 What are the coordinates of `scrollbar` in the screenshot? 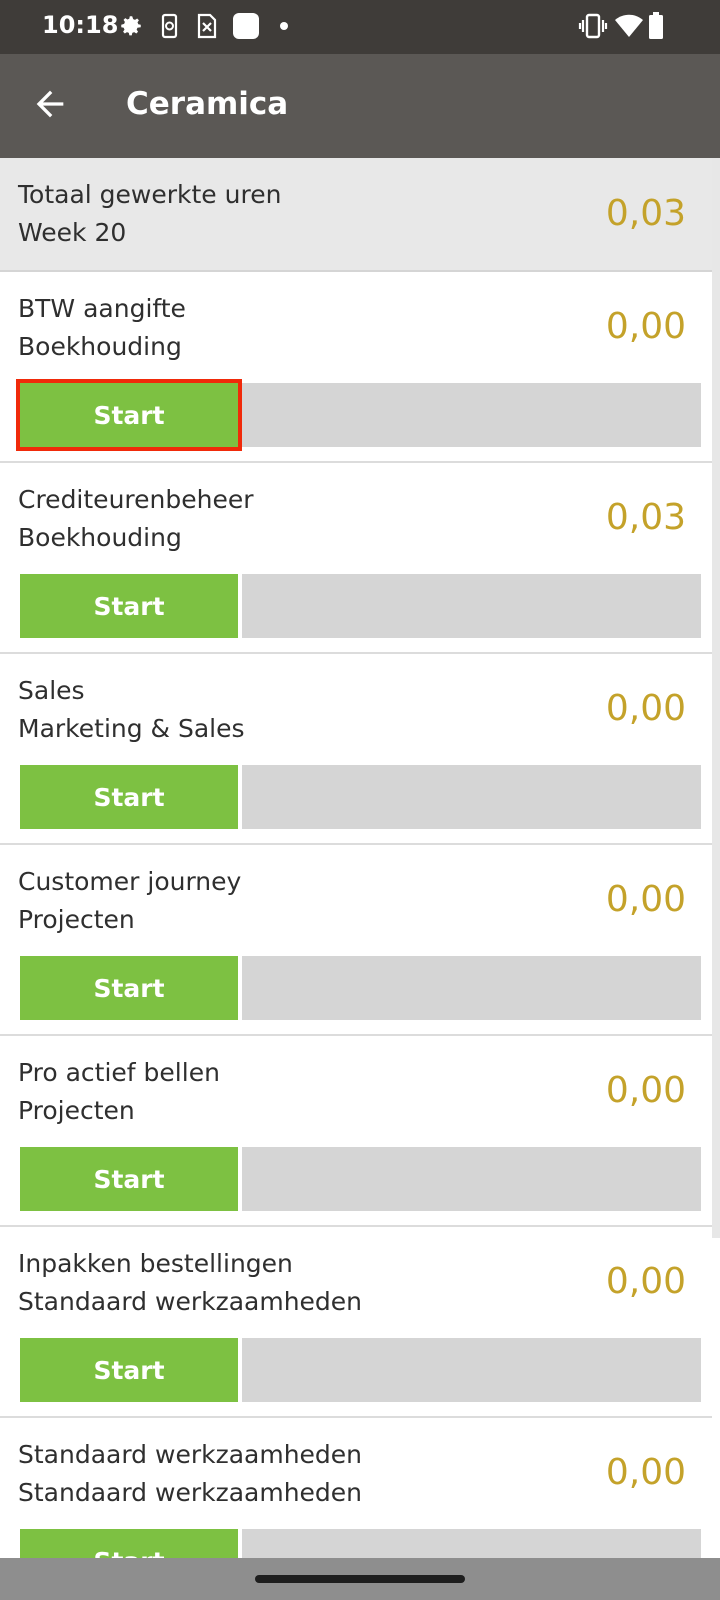 It's located at (716, 698).